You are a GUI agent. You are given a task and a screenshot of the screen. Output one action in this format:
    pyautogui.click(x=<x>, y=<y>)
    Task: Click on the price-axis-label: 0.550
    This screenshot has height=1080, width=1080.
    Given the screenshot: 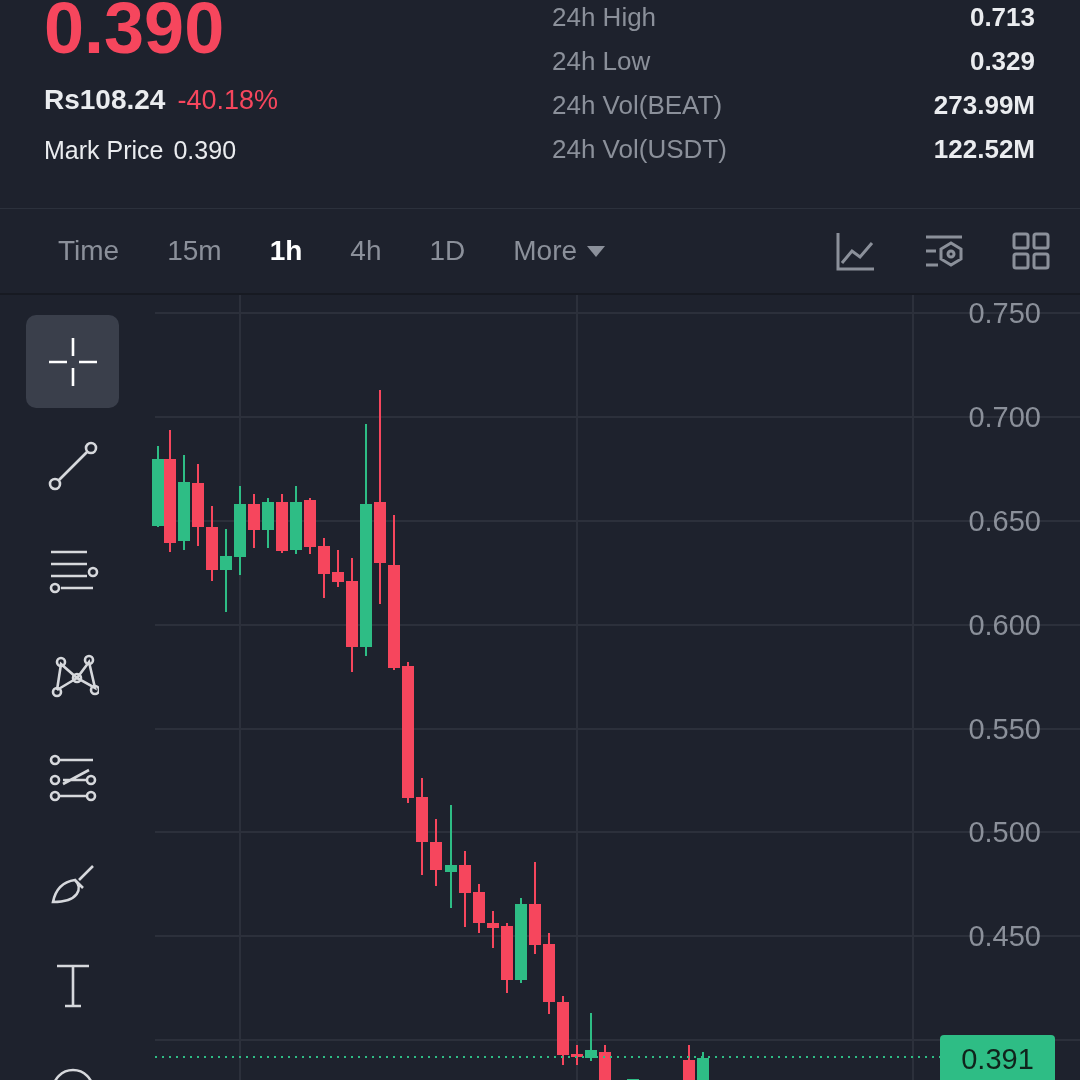 What is the action you would take?
    pyautogui.click(x=1004, y=729)
    